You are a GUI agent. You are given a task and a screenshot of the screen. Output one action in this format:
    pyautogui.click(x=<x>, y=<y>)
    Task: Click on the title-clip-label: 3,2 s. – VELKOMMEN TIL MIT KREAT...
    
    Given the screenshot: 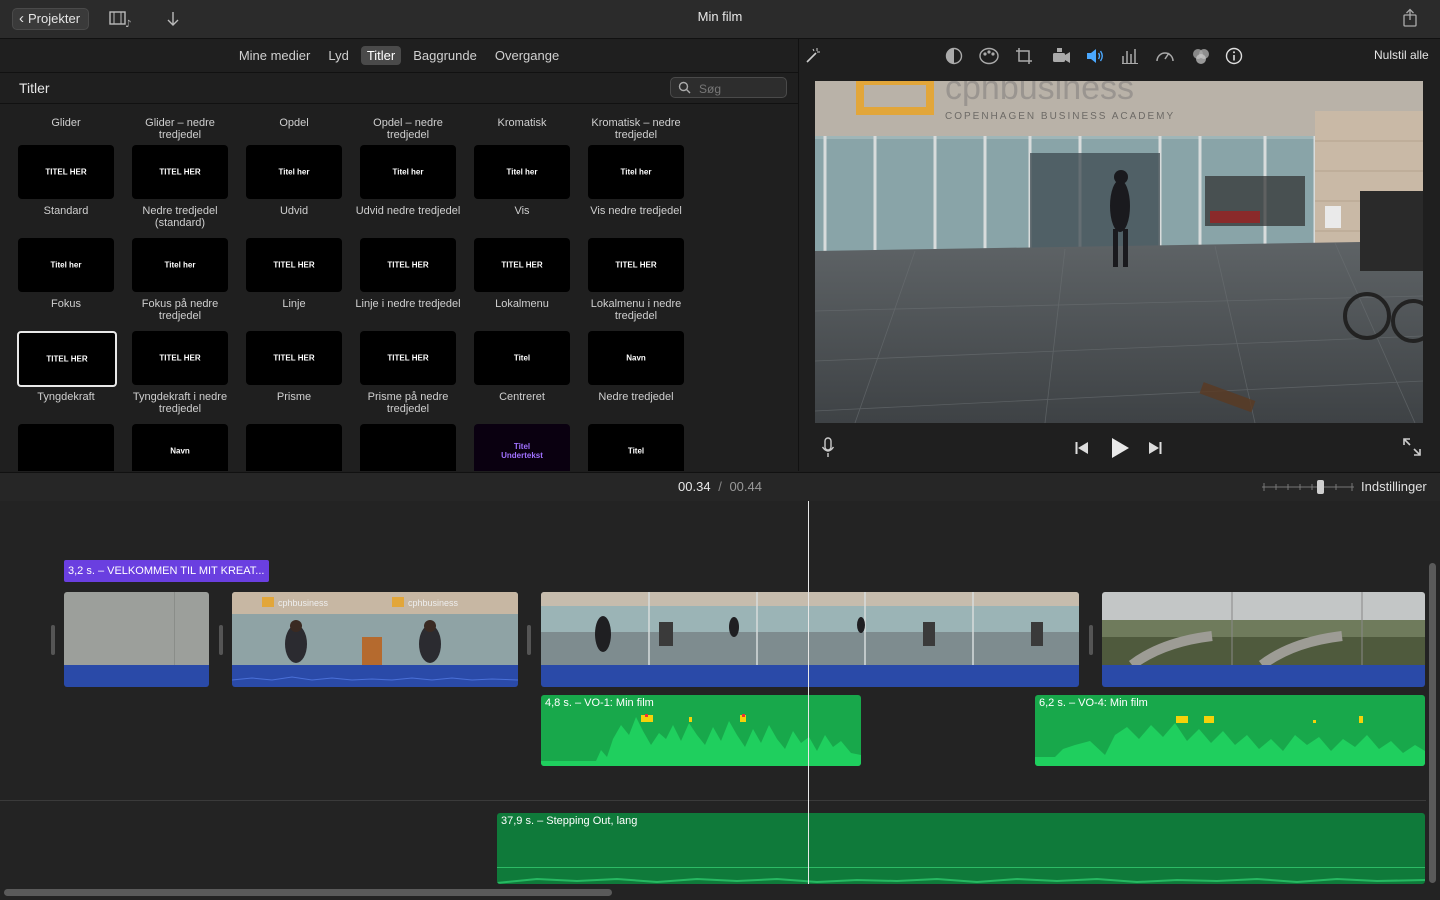 What is the action you would take?
    pyautogui.click(x=166, y=571)
    